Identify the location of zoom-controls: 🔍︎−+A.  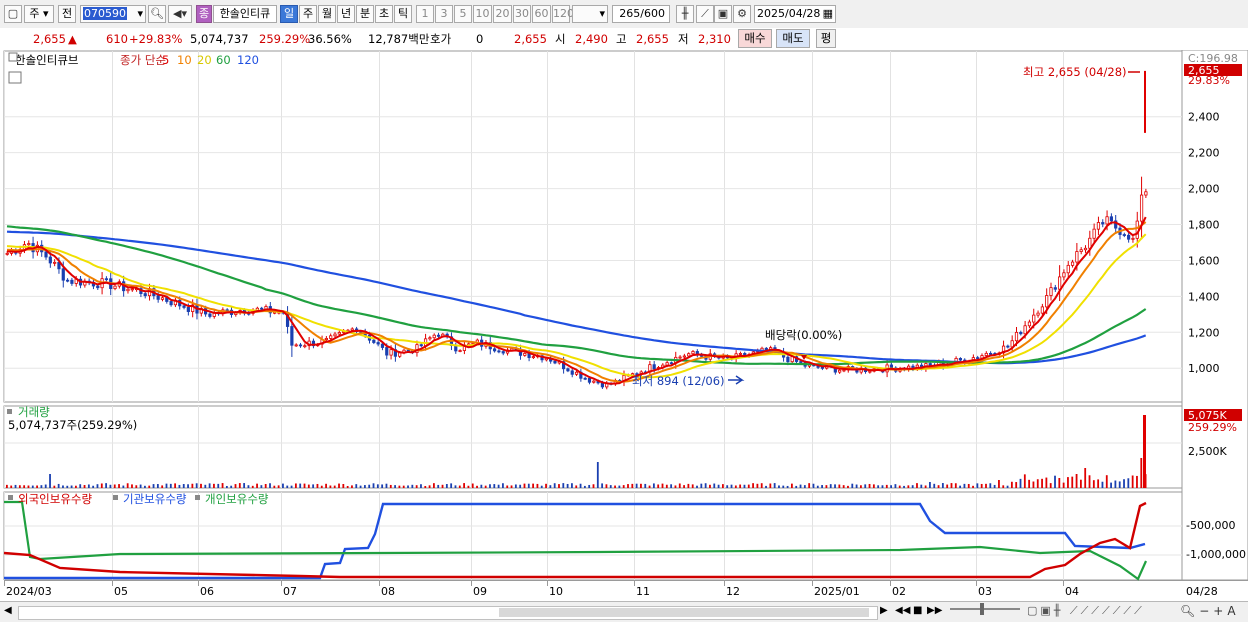
(1210, 611).